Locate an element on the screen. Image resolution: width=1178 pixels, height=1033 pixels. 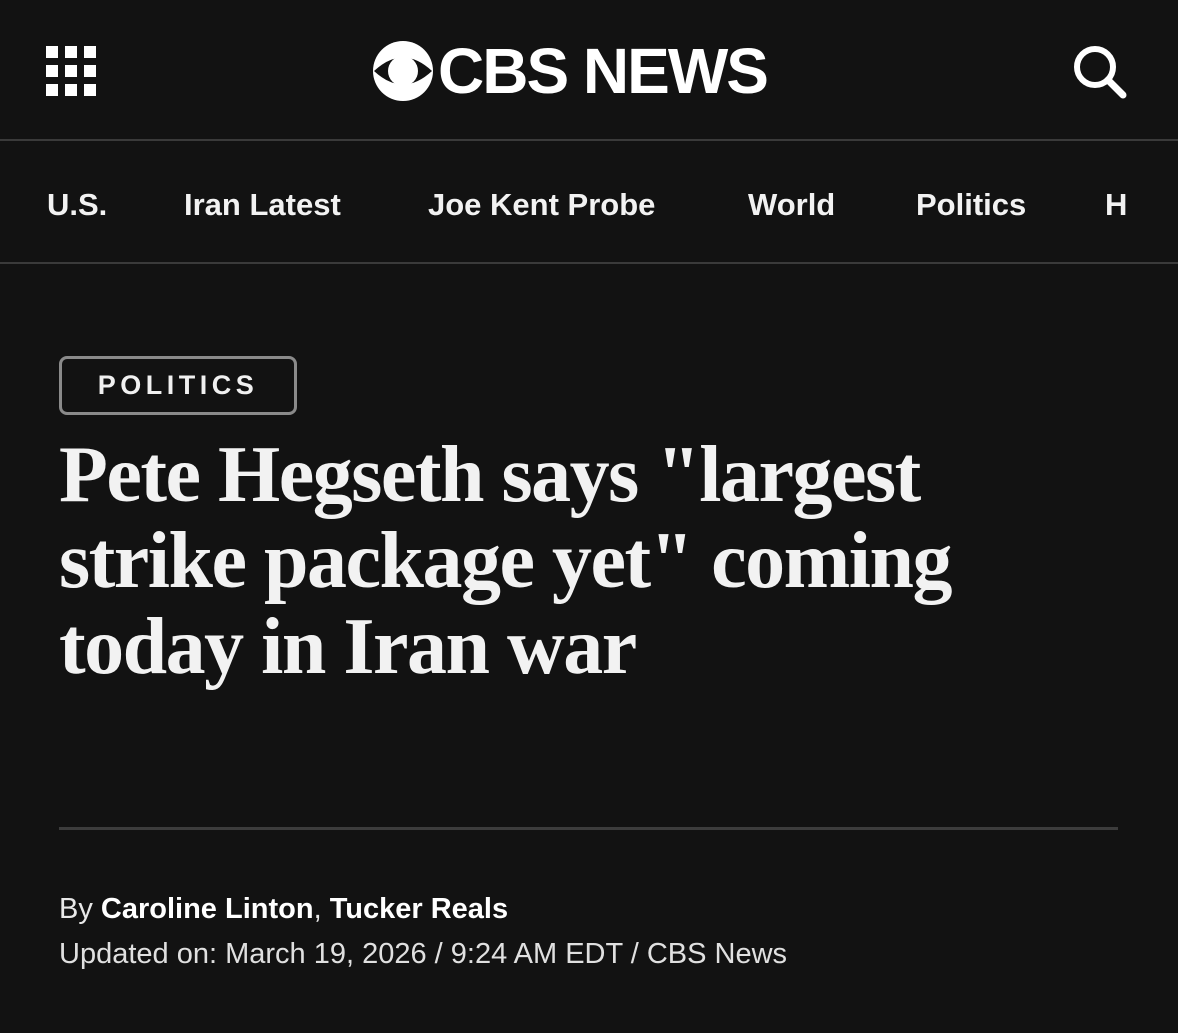
author-link: Caroline Linton is located at coordinates (207, 909).